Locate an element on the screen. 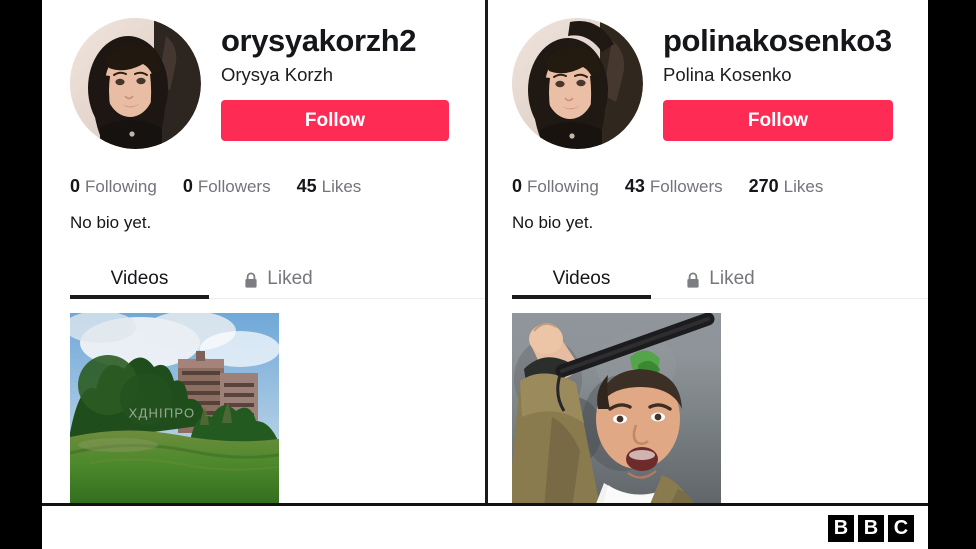 This screenshot has width=976, height=549. stat-likes: 45 Likes is located at coordinates (329, 186).